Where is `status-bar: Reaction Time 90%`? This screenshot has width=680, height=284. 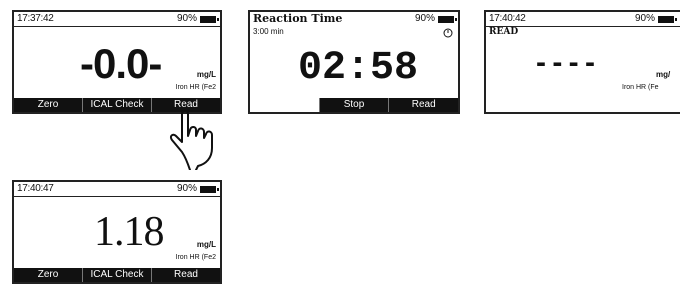
status-bar: Reaction Time 90% is located at coordinates (354, 19).